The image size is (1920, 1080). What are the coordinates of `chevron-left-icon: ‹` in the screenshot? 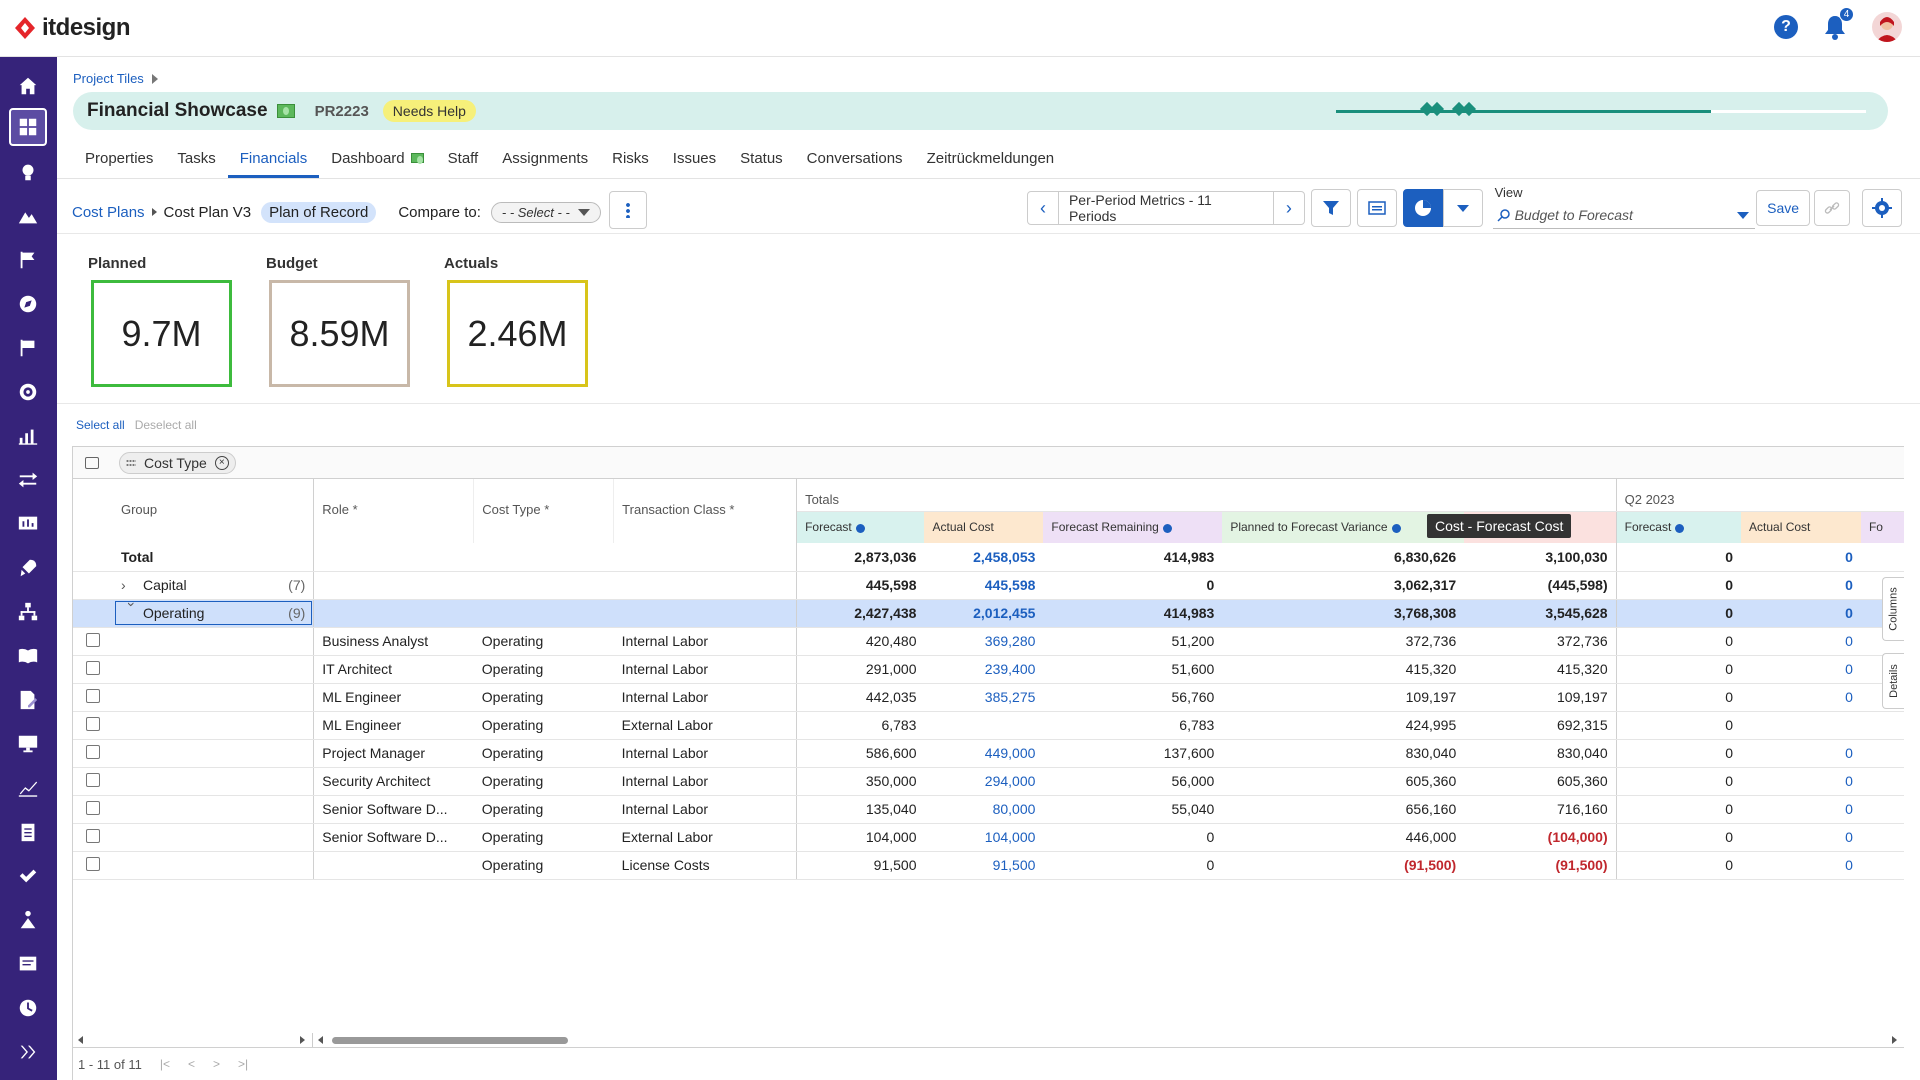 It's located at (1043, 208).